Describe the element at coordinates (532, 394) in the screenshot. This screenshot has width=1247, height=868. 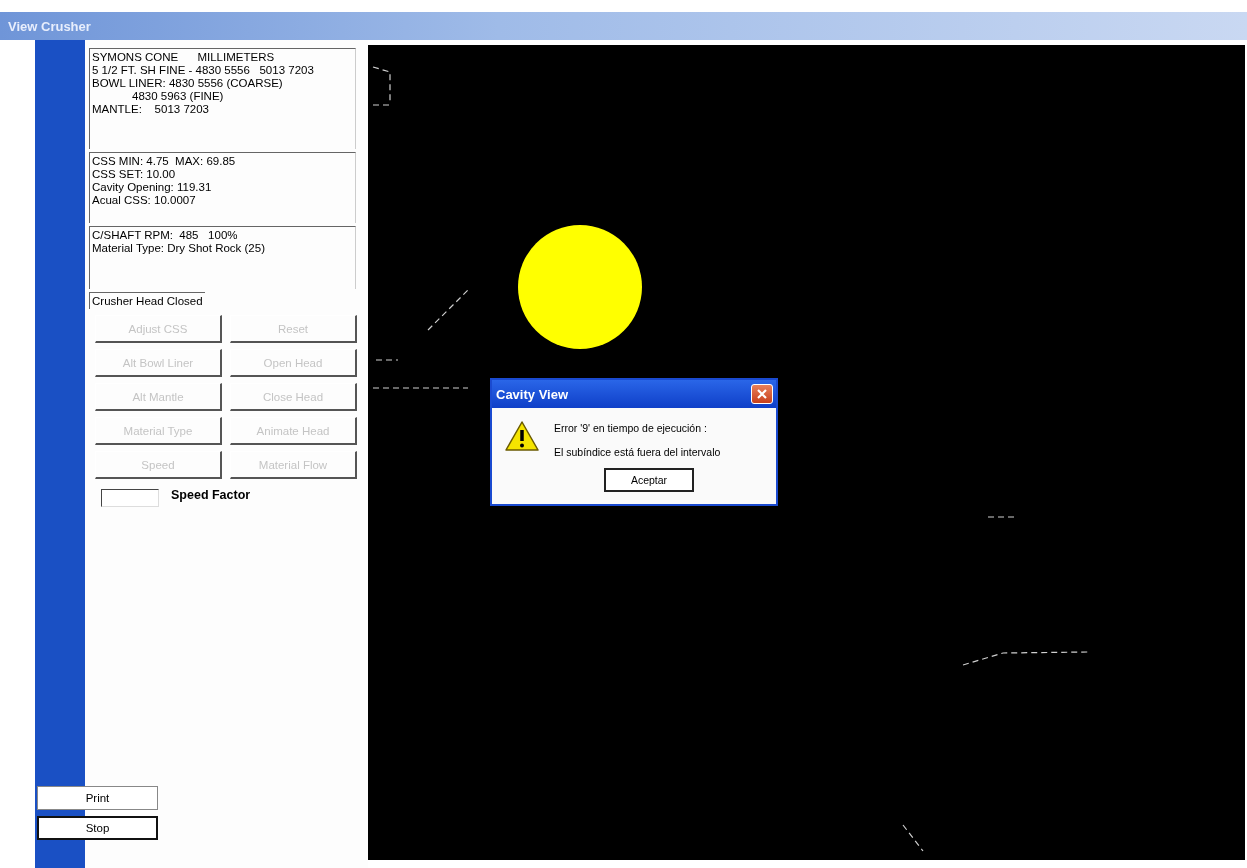
I see `dialog-title: Cavity View` at that location.